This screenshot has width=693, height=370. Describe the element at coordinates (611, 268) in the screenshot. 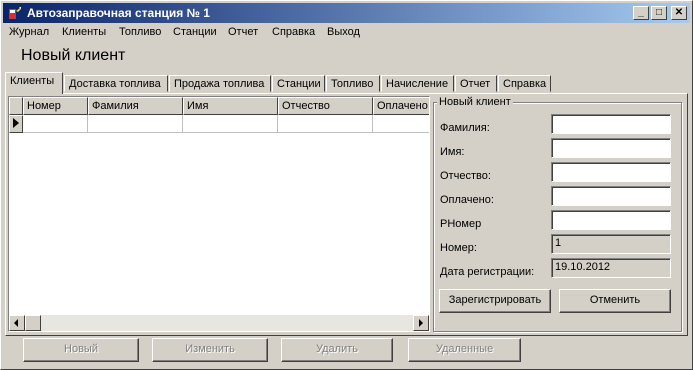

I see `registration-date-field: 19.10.2012` at that location.